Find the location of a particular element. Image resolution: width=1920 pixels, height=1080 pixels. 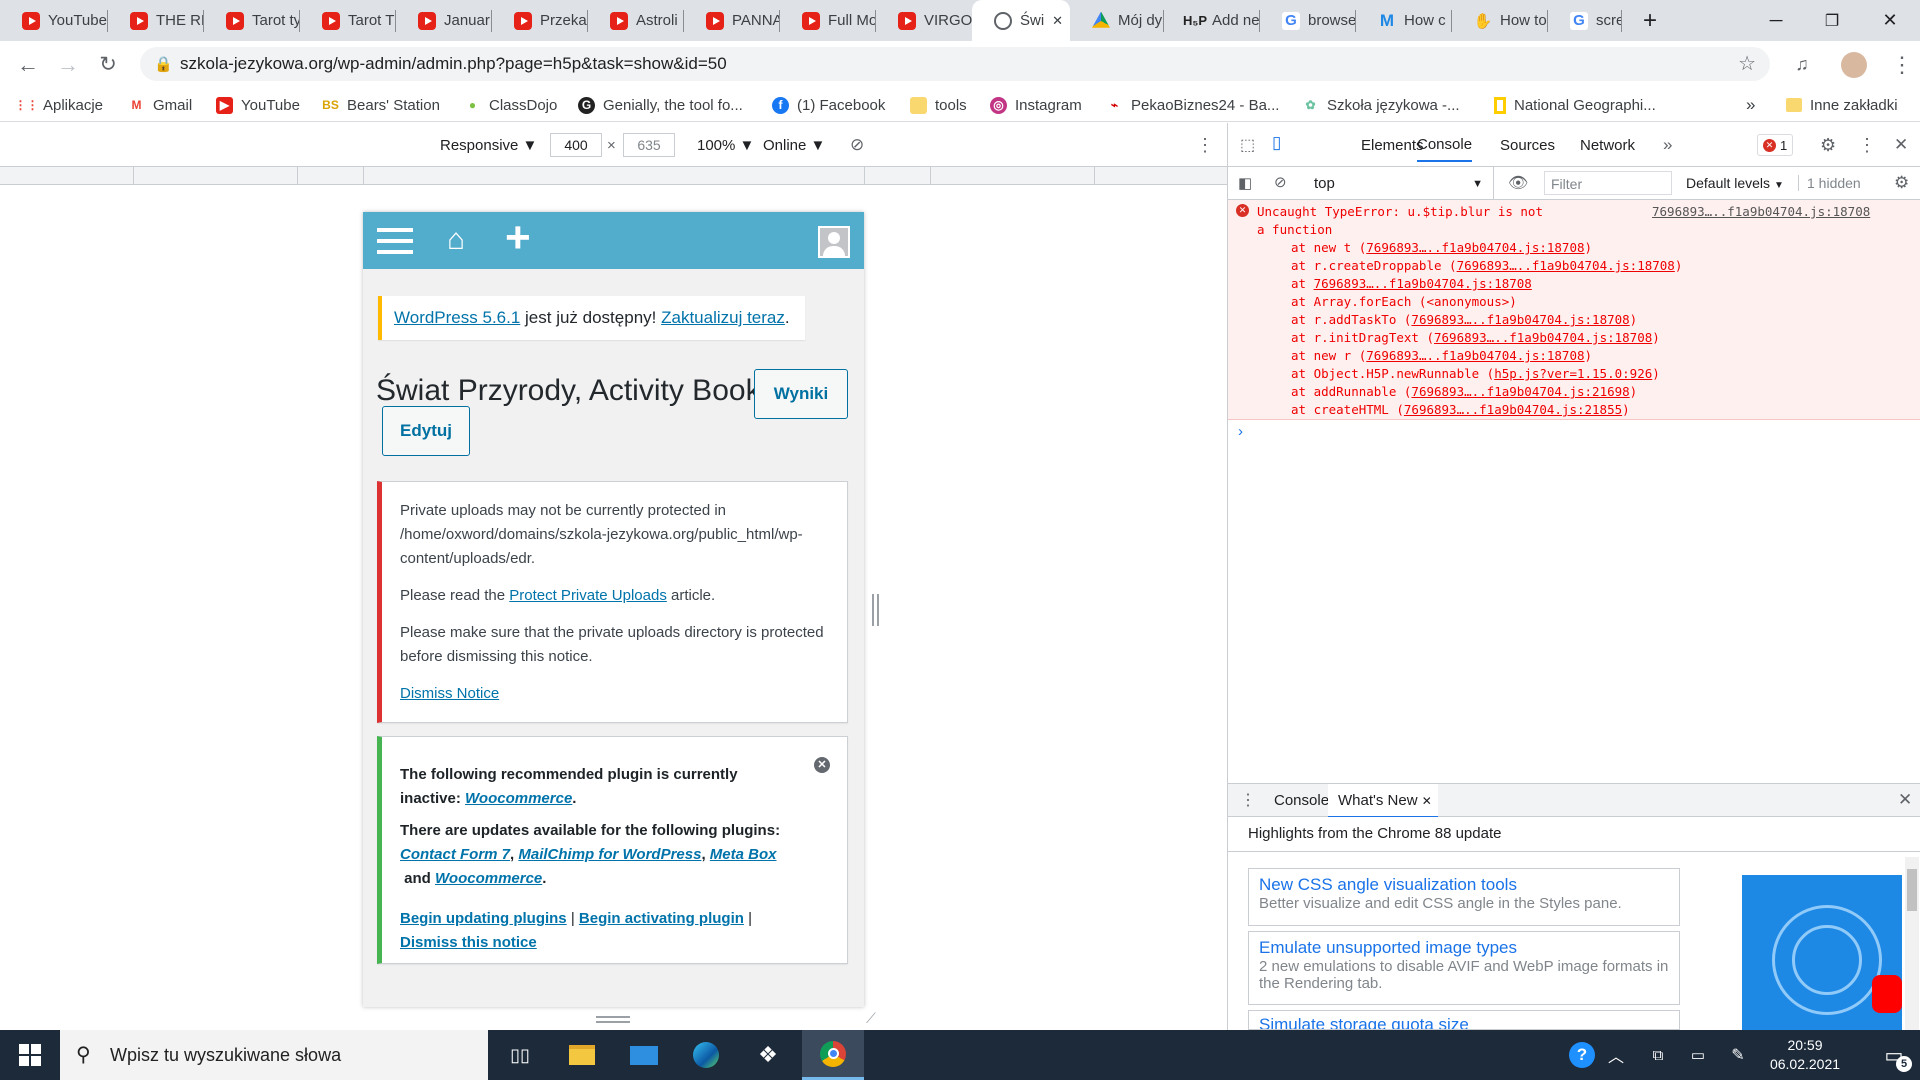

begin-activating-link: Begin activating plugin is located at coordinates (661, 918).